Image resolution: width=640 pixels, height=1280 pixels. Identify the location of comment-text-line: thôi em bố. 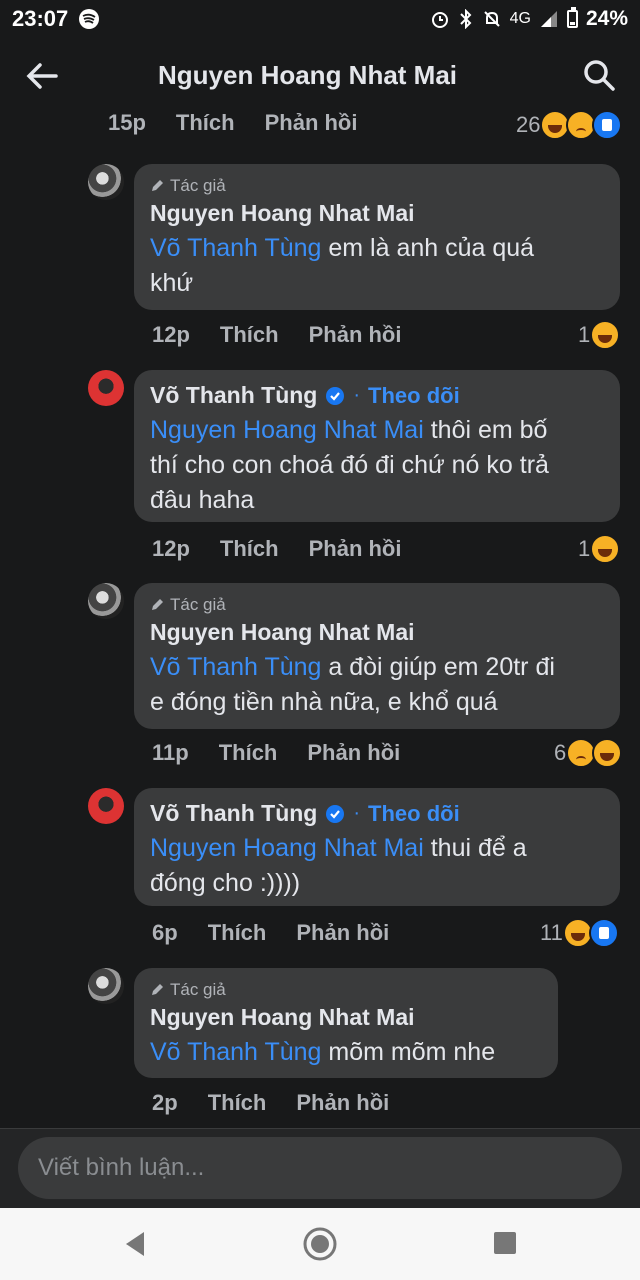
(485, 430).